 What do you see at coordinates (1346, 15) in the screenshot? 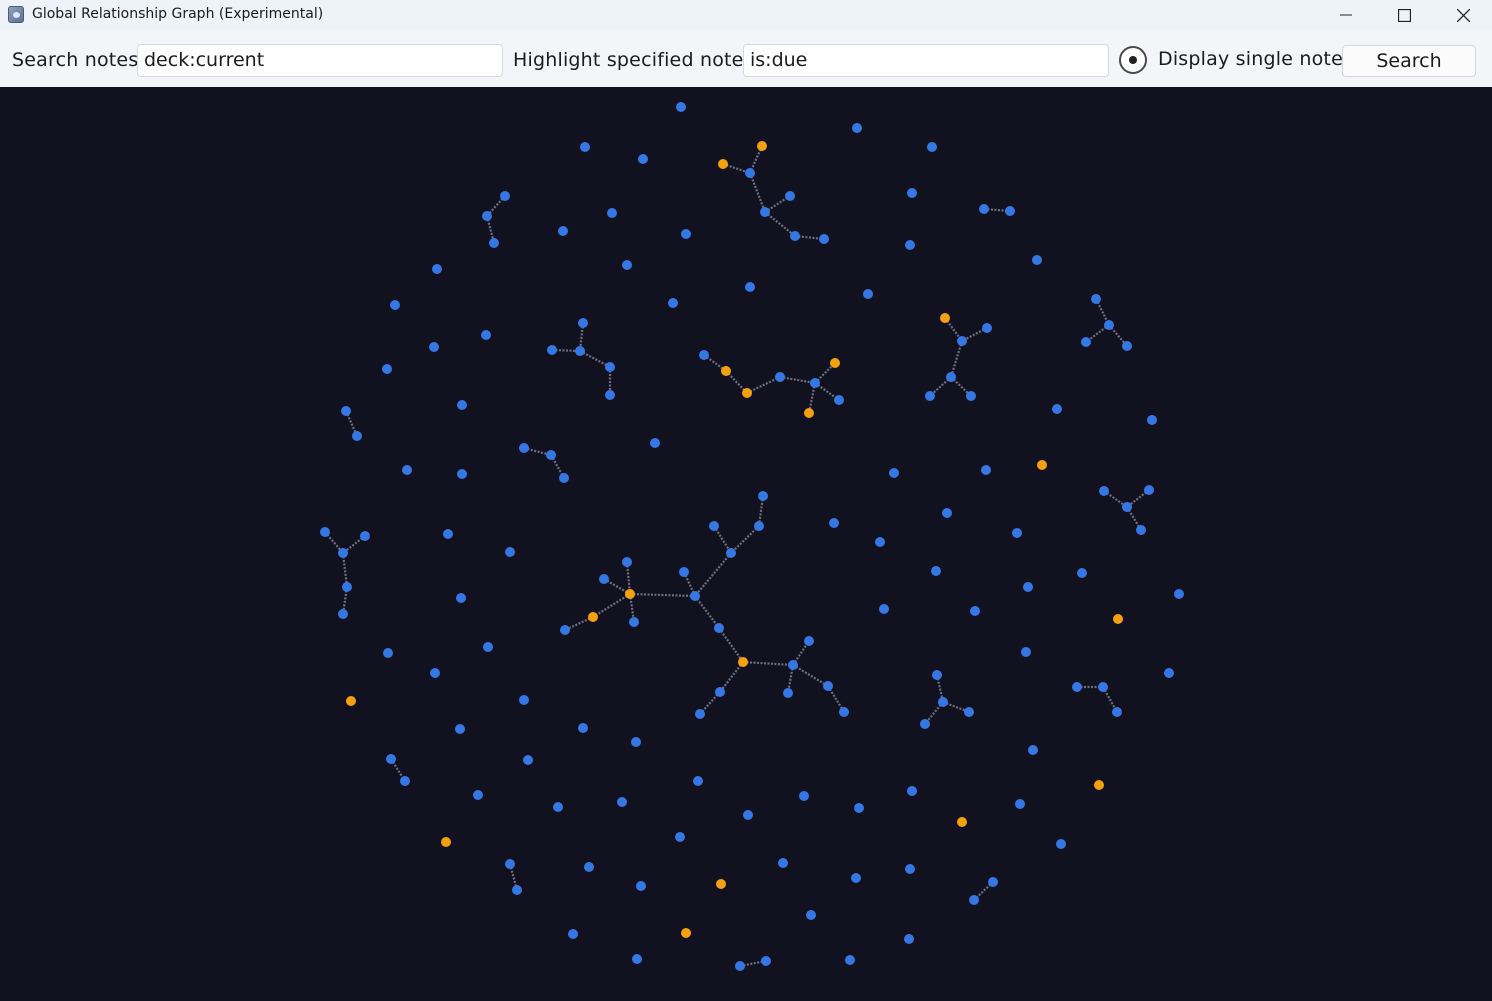
I see `minimize-button` at bounding box center [1346, 15].